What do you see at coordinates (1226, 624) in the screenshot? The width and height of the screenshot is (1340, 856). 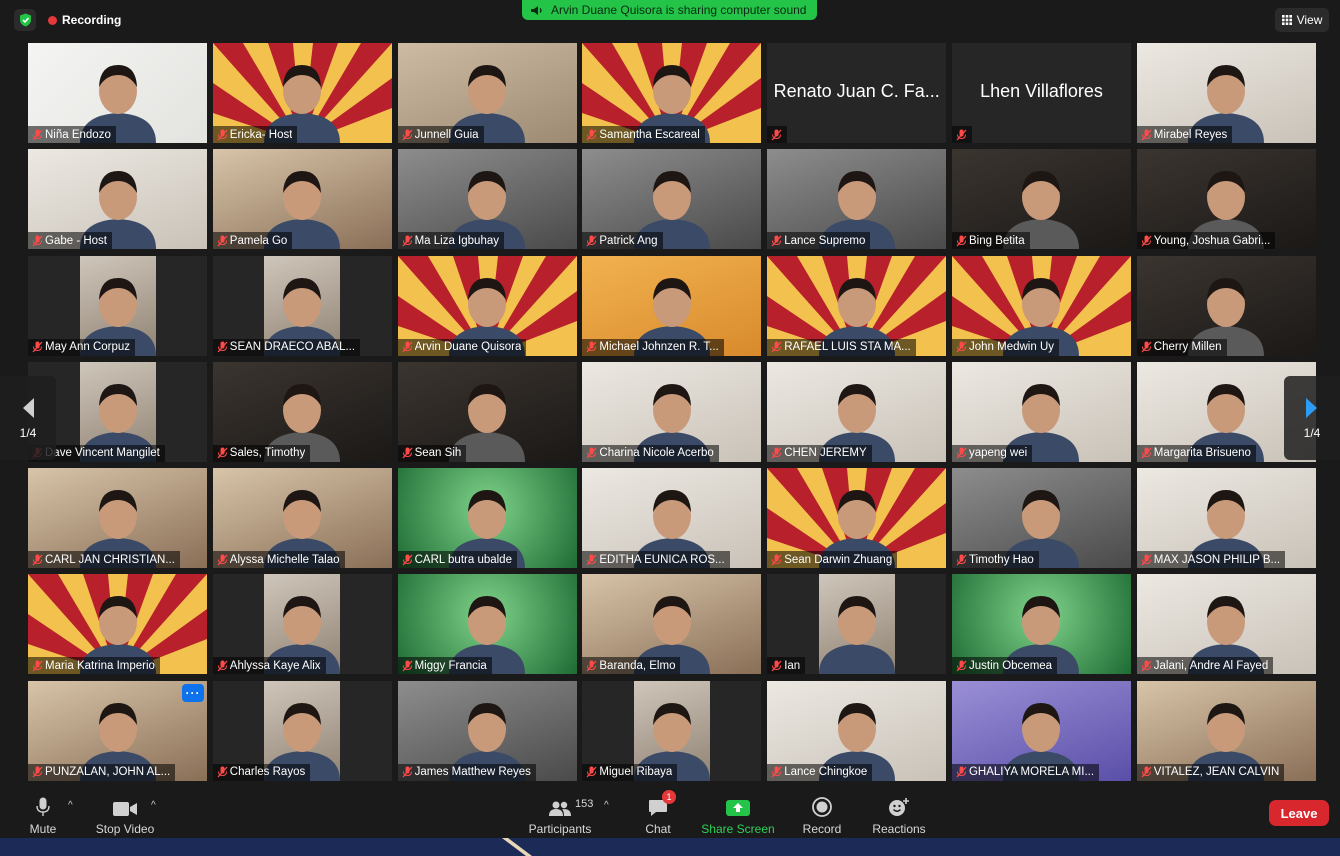 I see `participant-tile: Jalani, Andre Al Fayed` at bounding box center [1226, 624].